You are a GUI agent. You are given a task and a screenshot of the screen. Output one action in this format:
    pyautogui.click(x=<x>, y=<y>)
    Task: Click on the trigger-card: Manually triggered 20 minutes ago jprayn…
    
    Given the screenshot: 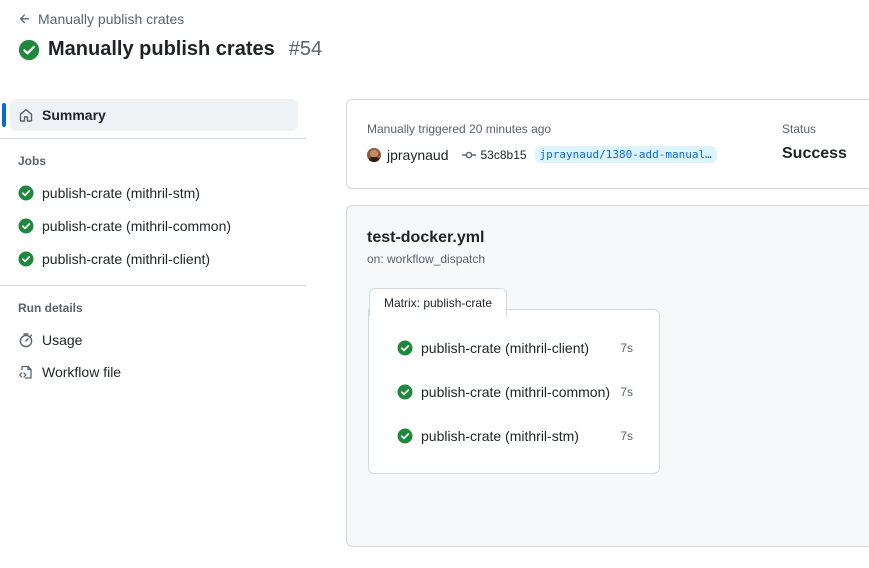 What is the action you would take?
    pyautogui.click(x=607, y=144)
    